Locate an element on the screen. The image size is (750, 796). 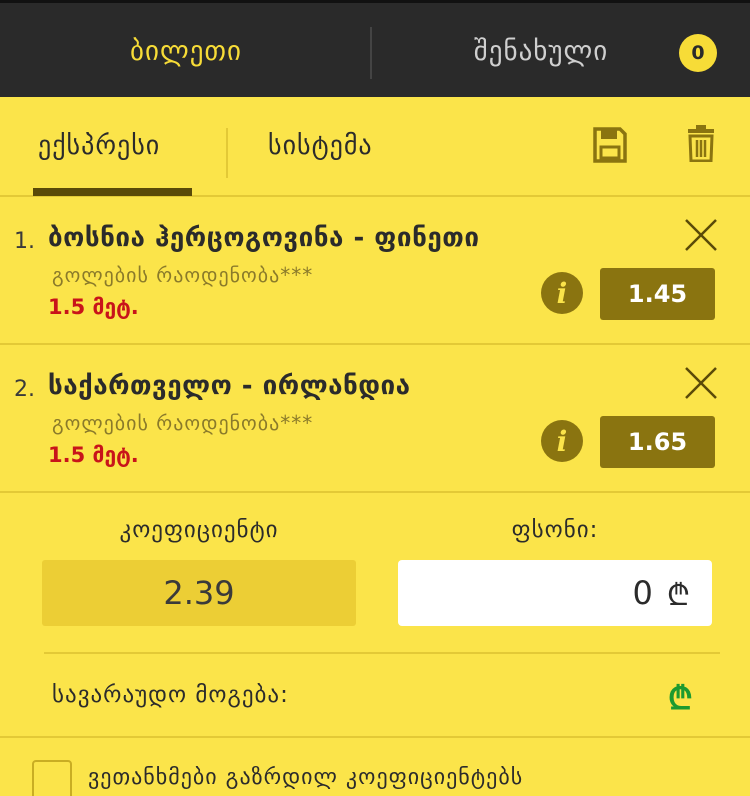
top-bar: ბილეთი შენახული 0 is located at coordinates (375, 48).